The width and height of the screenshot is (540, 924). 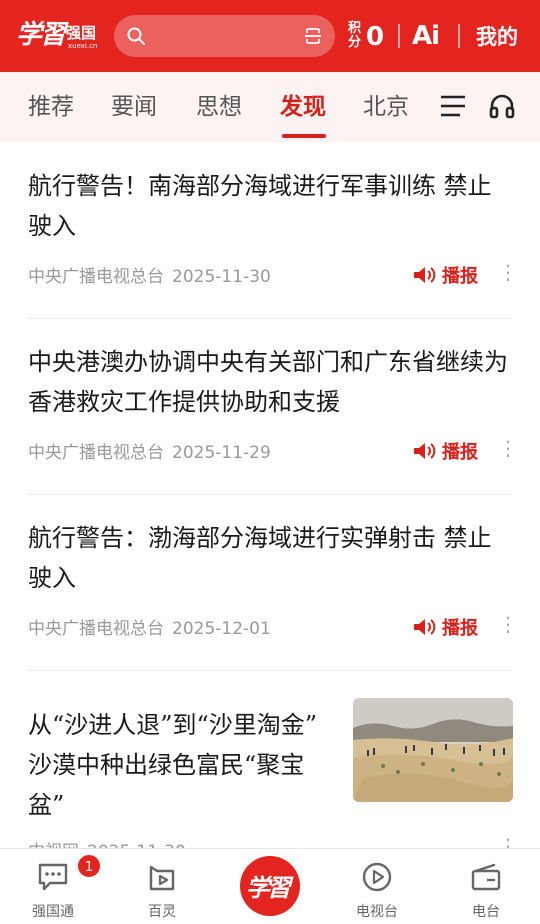 I want to click on article-thumbnail, so click(x=433, y=750).